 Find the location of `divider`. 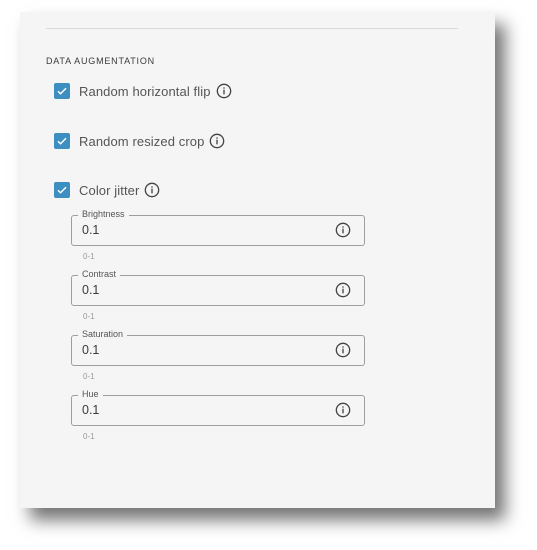

divider is located at coordinates (252, 28).